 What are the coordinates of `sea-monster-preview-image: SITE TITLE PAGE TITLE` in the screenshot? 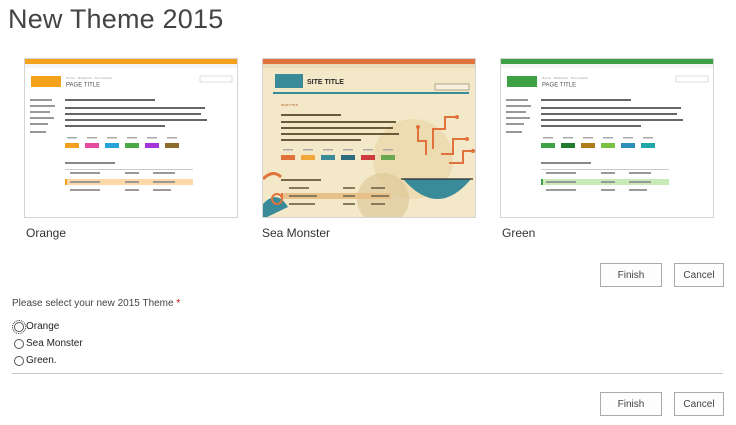 It's located at (369, 138).